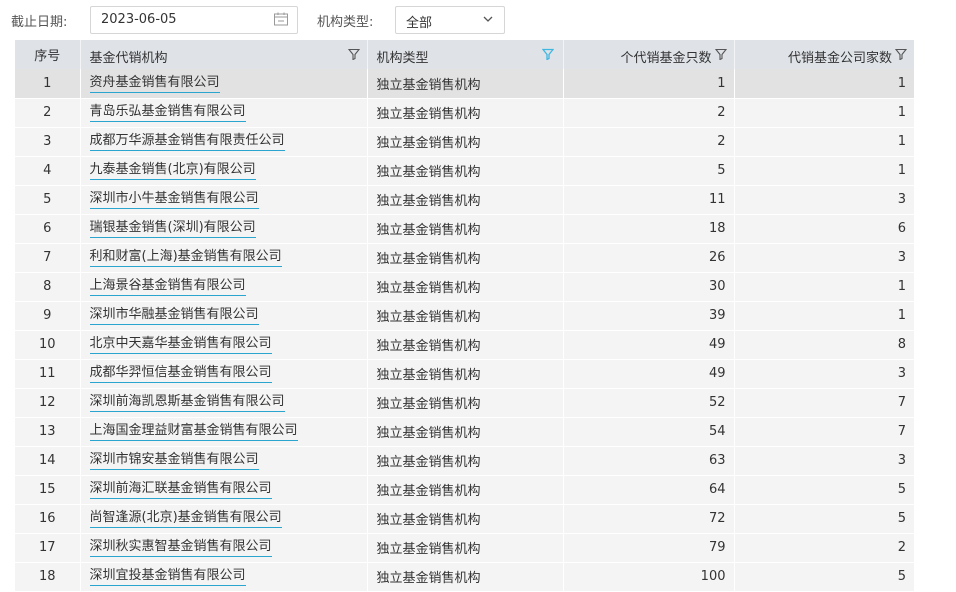 The height and width of the screenshot is (592, 956). I want to click on table-row: 13 上海国金理益财富基金销售有限公司 独立基金销售机构 54 7, so click(464, 432).